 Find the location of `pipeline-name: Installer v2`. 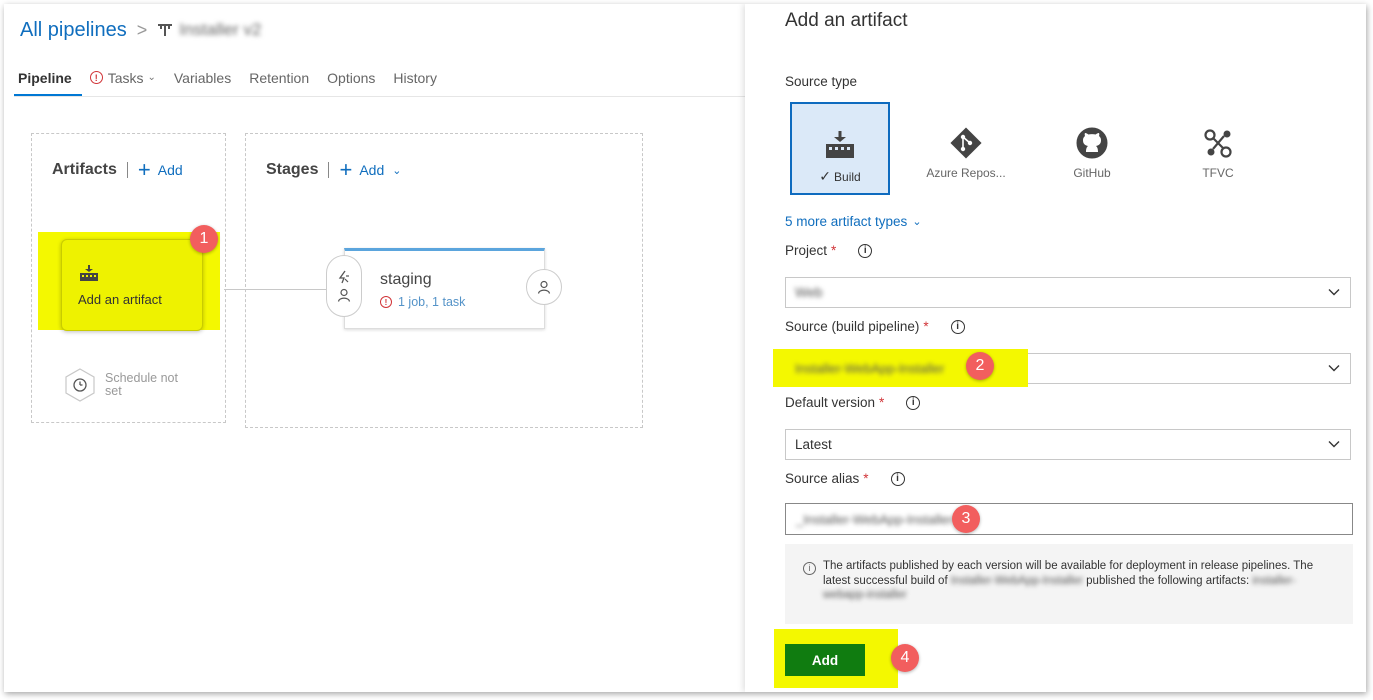

pipeline-name: Installer v2 is located at coordinates (220, 30).